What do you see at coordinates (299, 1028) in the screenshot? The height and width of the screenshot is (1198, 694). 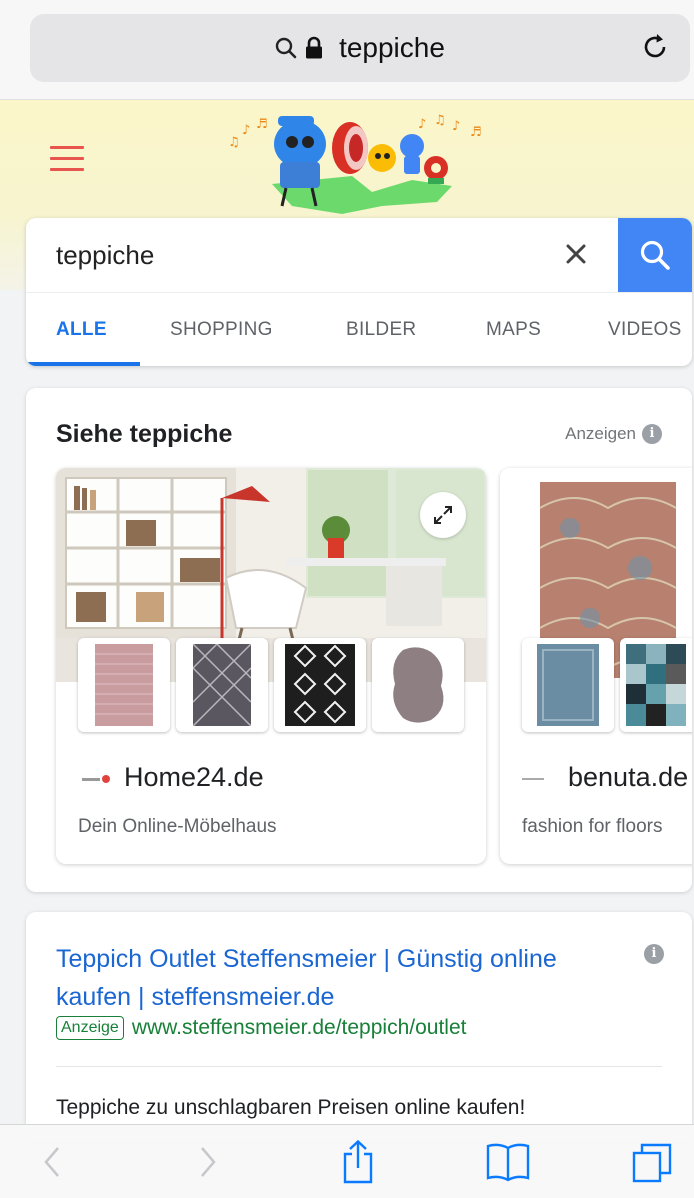 I see `ad-display-url: www.steffensmeier.de/teppich/outlet` at bounding box center [299, 1028].